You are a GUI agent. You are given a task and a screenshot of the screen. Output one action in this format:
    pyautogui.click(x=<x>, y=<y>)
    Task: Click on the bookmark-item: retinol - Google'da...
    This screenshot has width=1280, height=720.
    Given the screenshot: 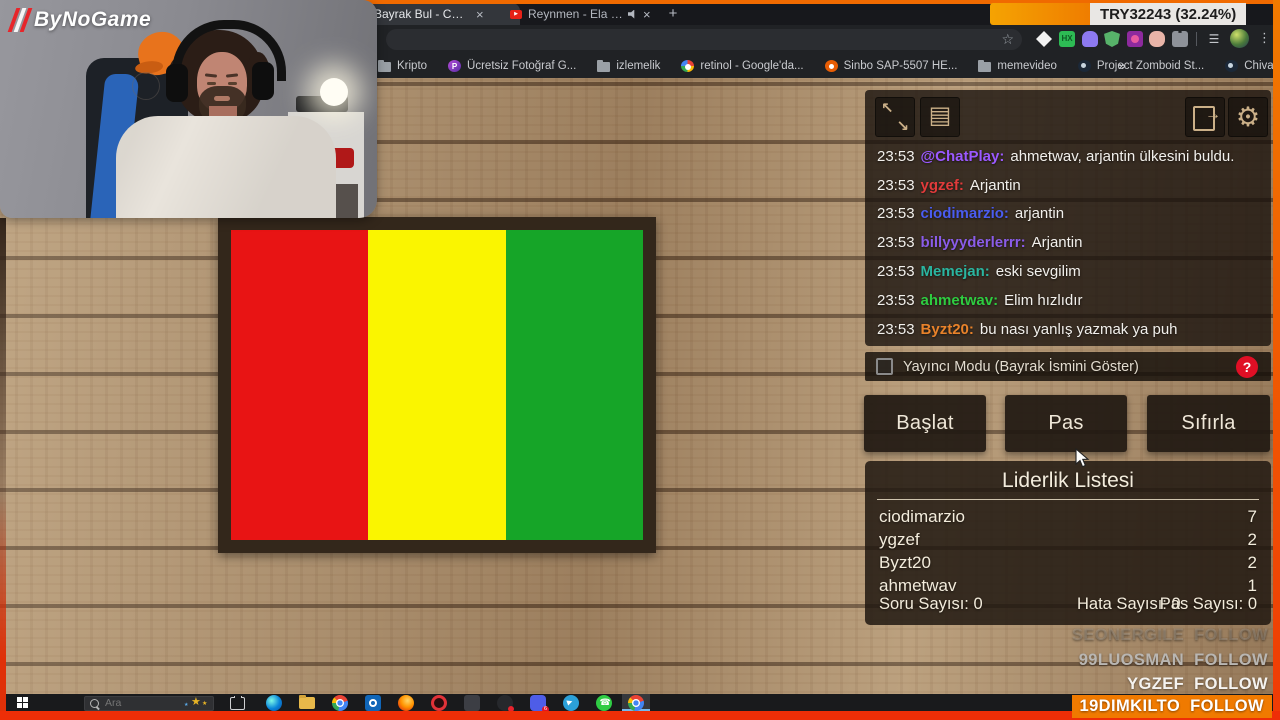 What is the action you would take?
    pyautogui.click(x=742, y=66)
    